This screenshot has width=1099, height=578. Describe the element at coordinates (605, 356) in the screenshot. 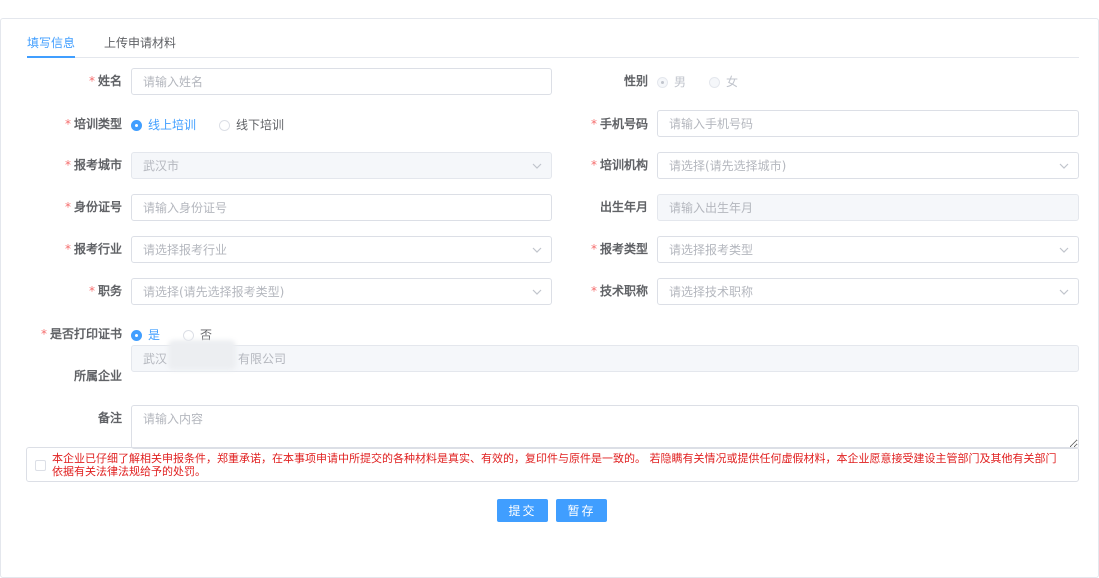

I see `company-field: 武汉 有限公司` at that location.